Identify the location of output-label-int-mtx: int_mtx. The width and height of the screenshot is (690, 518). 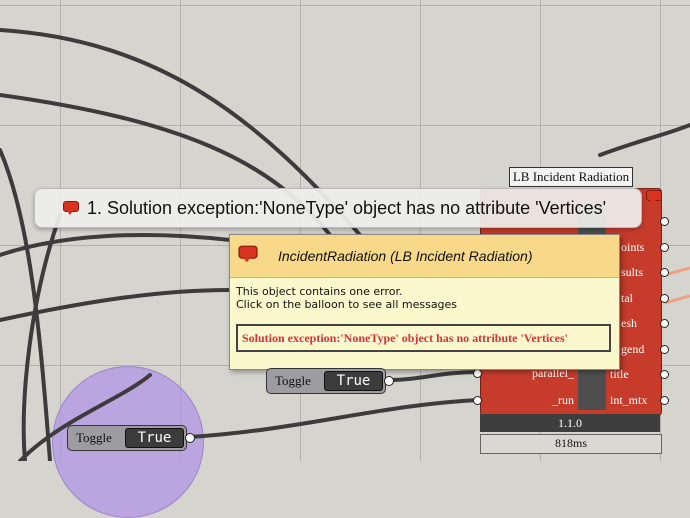
(629, 400).